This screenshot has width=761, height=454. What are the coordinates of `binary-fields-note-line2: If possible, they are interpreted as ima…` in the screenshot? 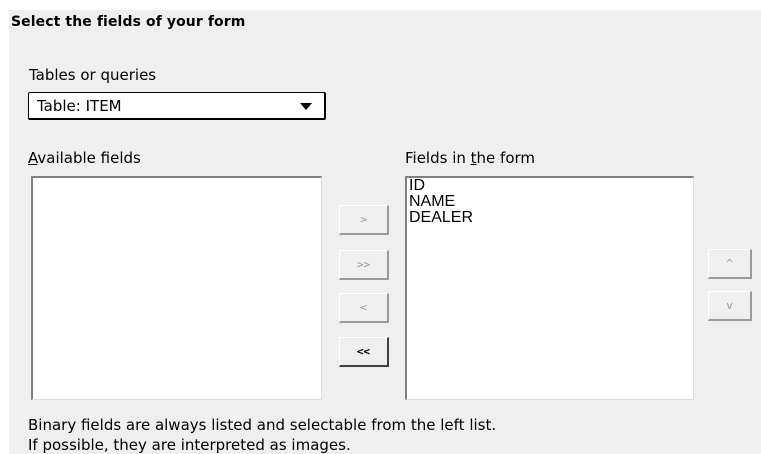 It's located at (189, 445).